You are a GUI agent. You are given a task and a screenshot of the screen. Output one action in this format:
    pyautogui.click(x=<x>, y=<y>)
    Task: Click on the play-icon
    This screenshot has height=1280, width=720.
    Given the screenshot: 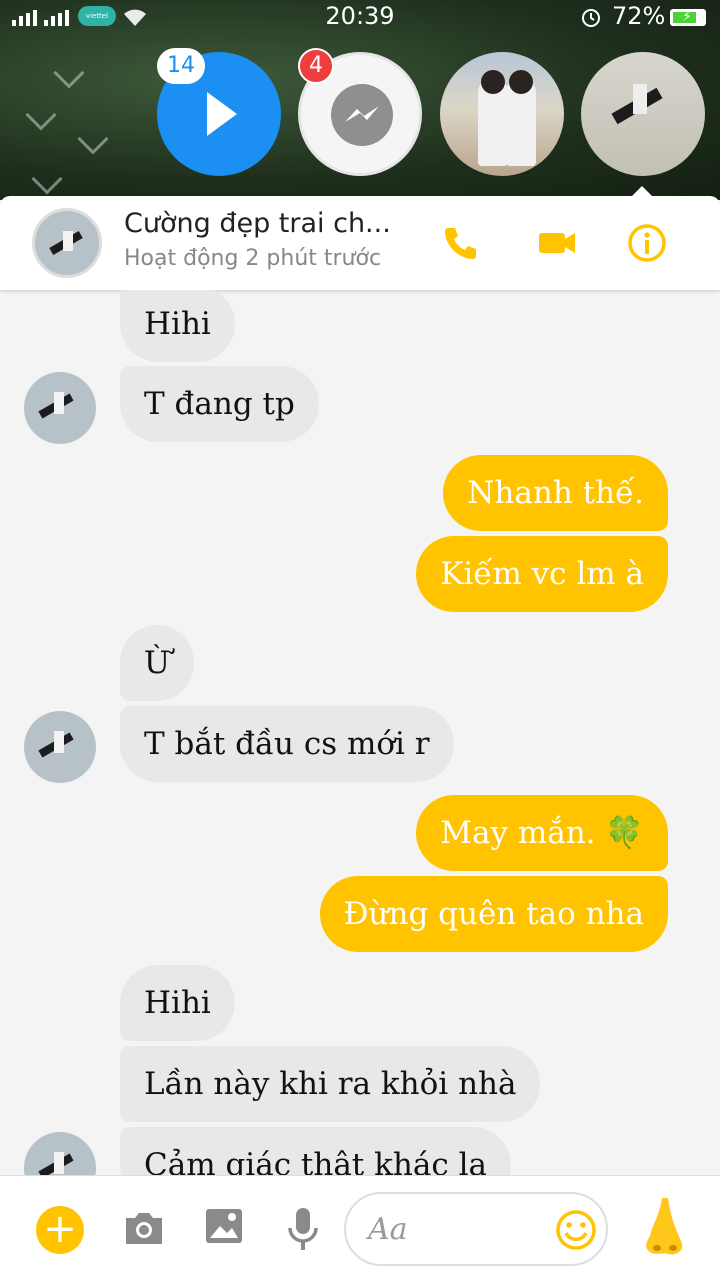 What is the action you would take?
    pyautogui.click(x=222, y=114)
    